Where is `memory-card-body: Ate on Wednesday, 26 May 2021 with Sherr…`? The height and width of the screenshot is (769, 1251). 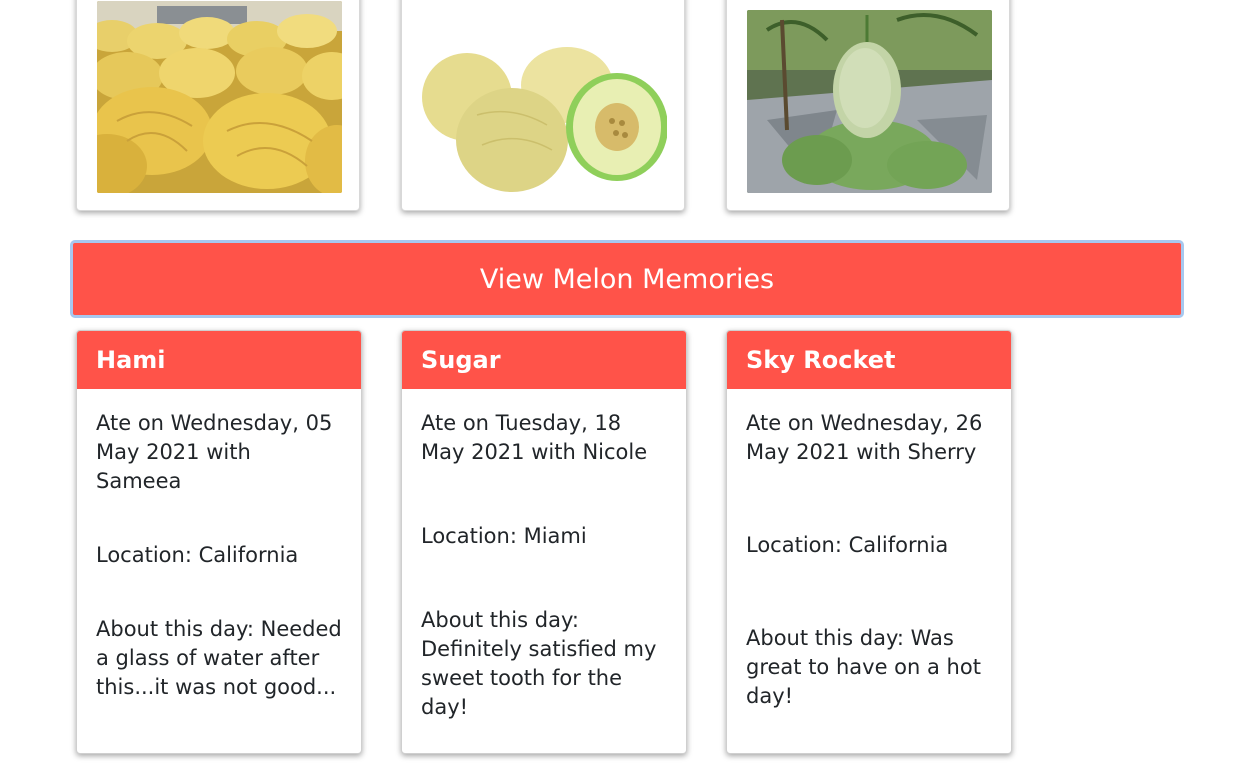 memory-card-body: Ate on Wednesday, 26 May 2021 with Sherr… is located at coordinates (869, 550).